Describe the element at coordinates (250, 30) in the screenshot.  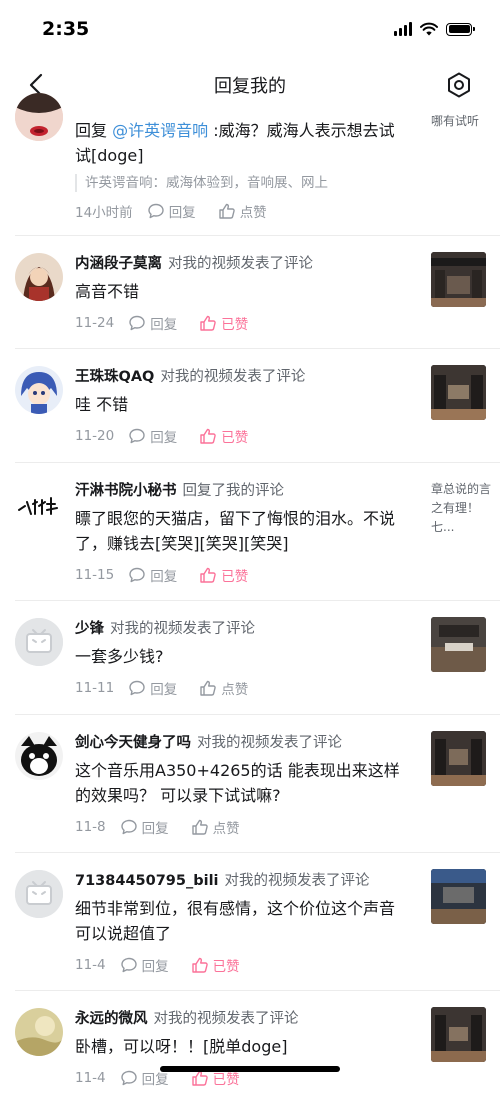
I see `status-bar: 2:35` at that location.